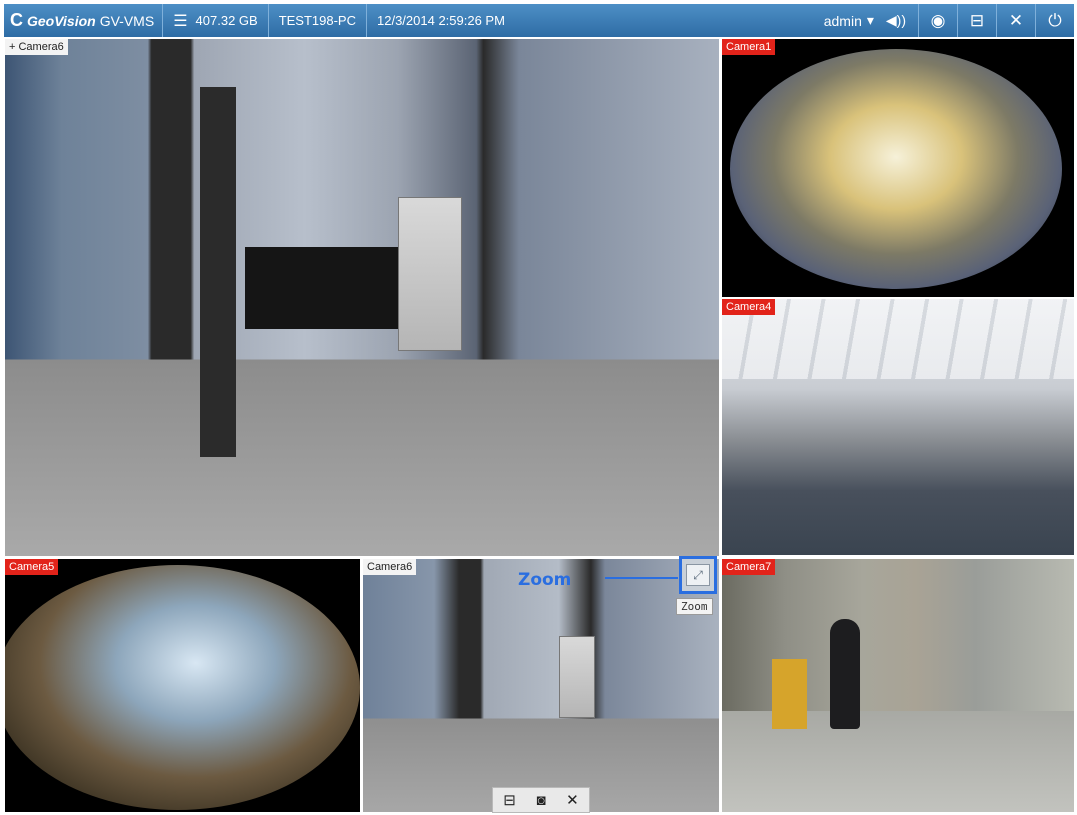 This screenshot has width=1077, height=815. Describe the element at coordinates (32, 567) in the screenshot. I see `camera-label: Camera5` at that location.